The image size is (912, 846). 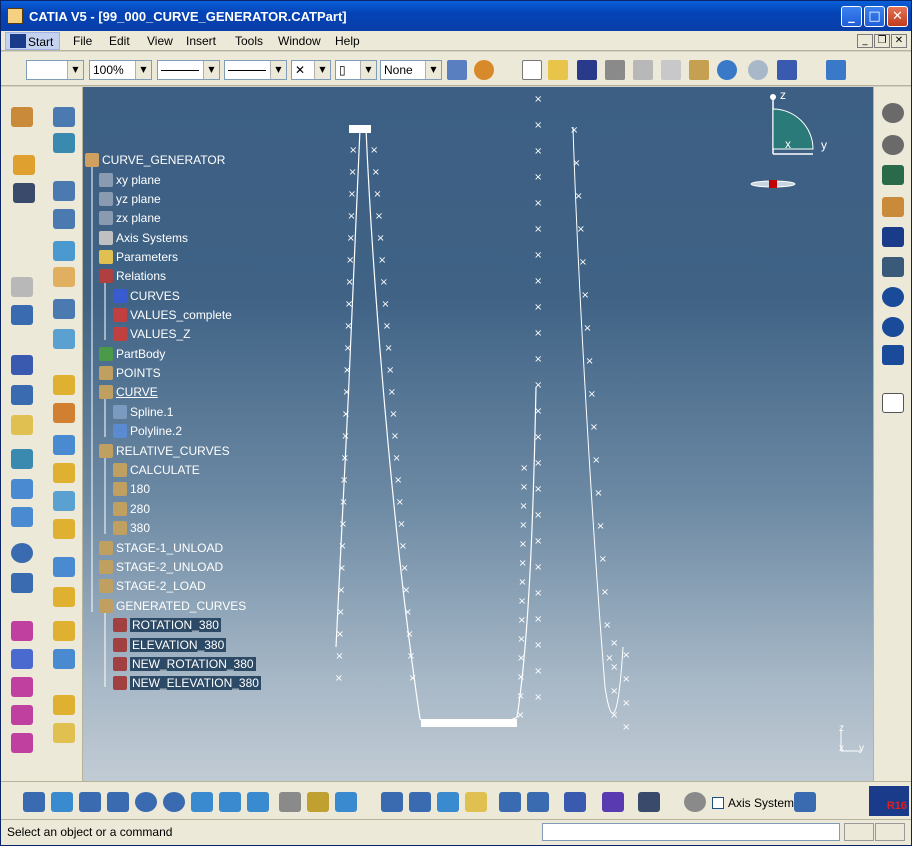 What do you see at coordinates (22, 715) in the screenshot?
I see `rule-icon` at bounding box center [22, 715].